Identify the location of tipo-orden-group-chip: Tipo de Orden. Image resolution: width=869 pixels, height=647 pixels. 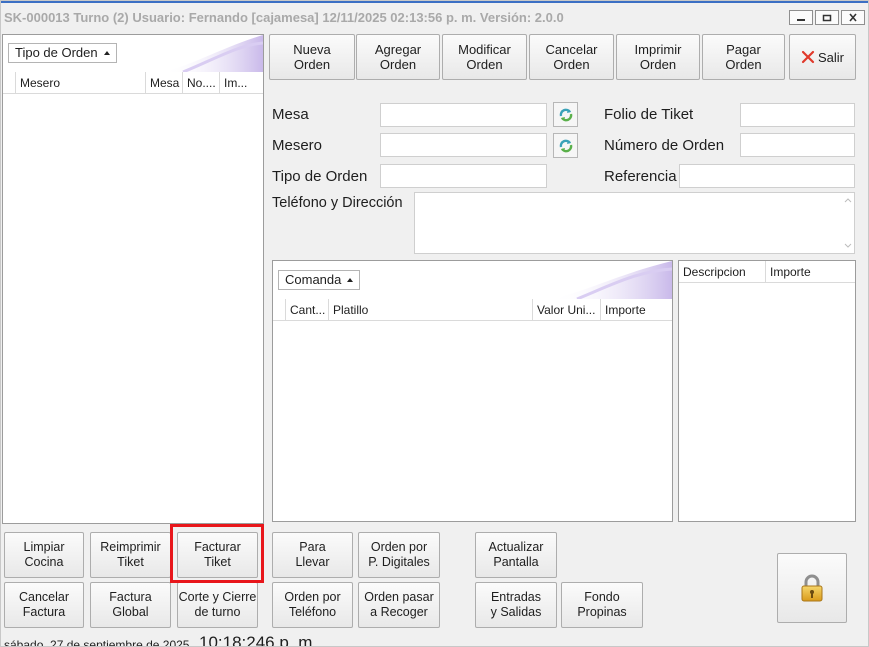
(62, 53).